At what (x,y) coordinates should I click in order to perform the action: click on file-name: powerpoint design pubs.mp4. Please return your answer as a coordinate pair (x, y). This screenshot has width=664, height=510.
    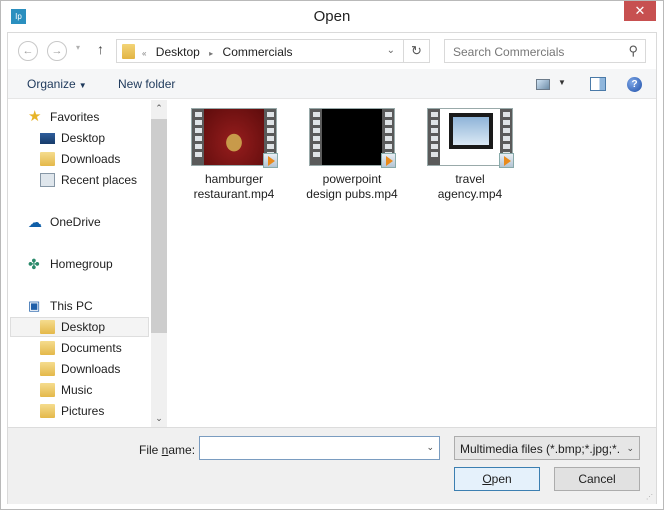
    Looking at the image, I should click on (352, 186).